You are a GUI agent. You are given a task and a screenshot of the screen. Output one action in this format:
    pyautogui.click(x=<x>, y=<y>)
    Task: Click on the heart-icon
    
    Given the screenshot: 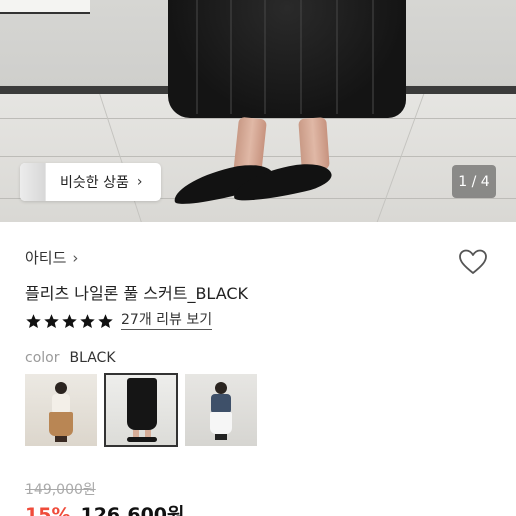 What is the action you would take?
    pyautogui.click(x=473, y=262)
    